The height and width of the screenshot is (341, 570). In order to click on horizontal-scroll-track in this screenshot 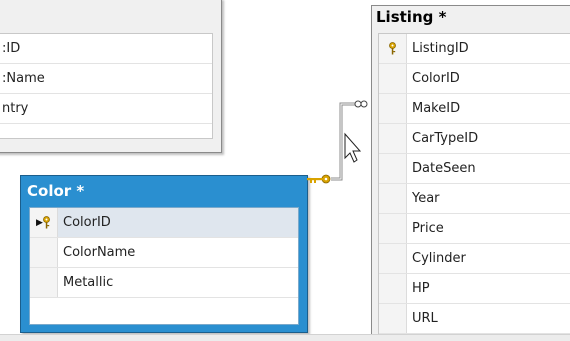, I will do `click(285, 337)`.